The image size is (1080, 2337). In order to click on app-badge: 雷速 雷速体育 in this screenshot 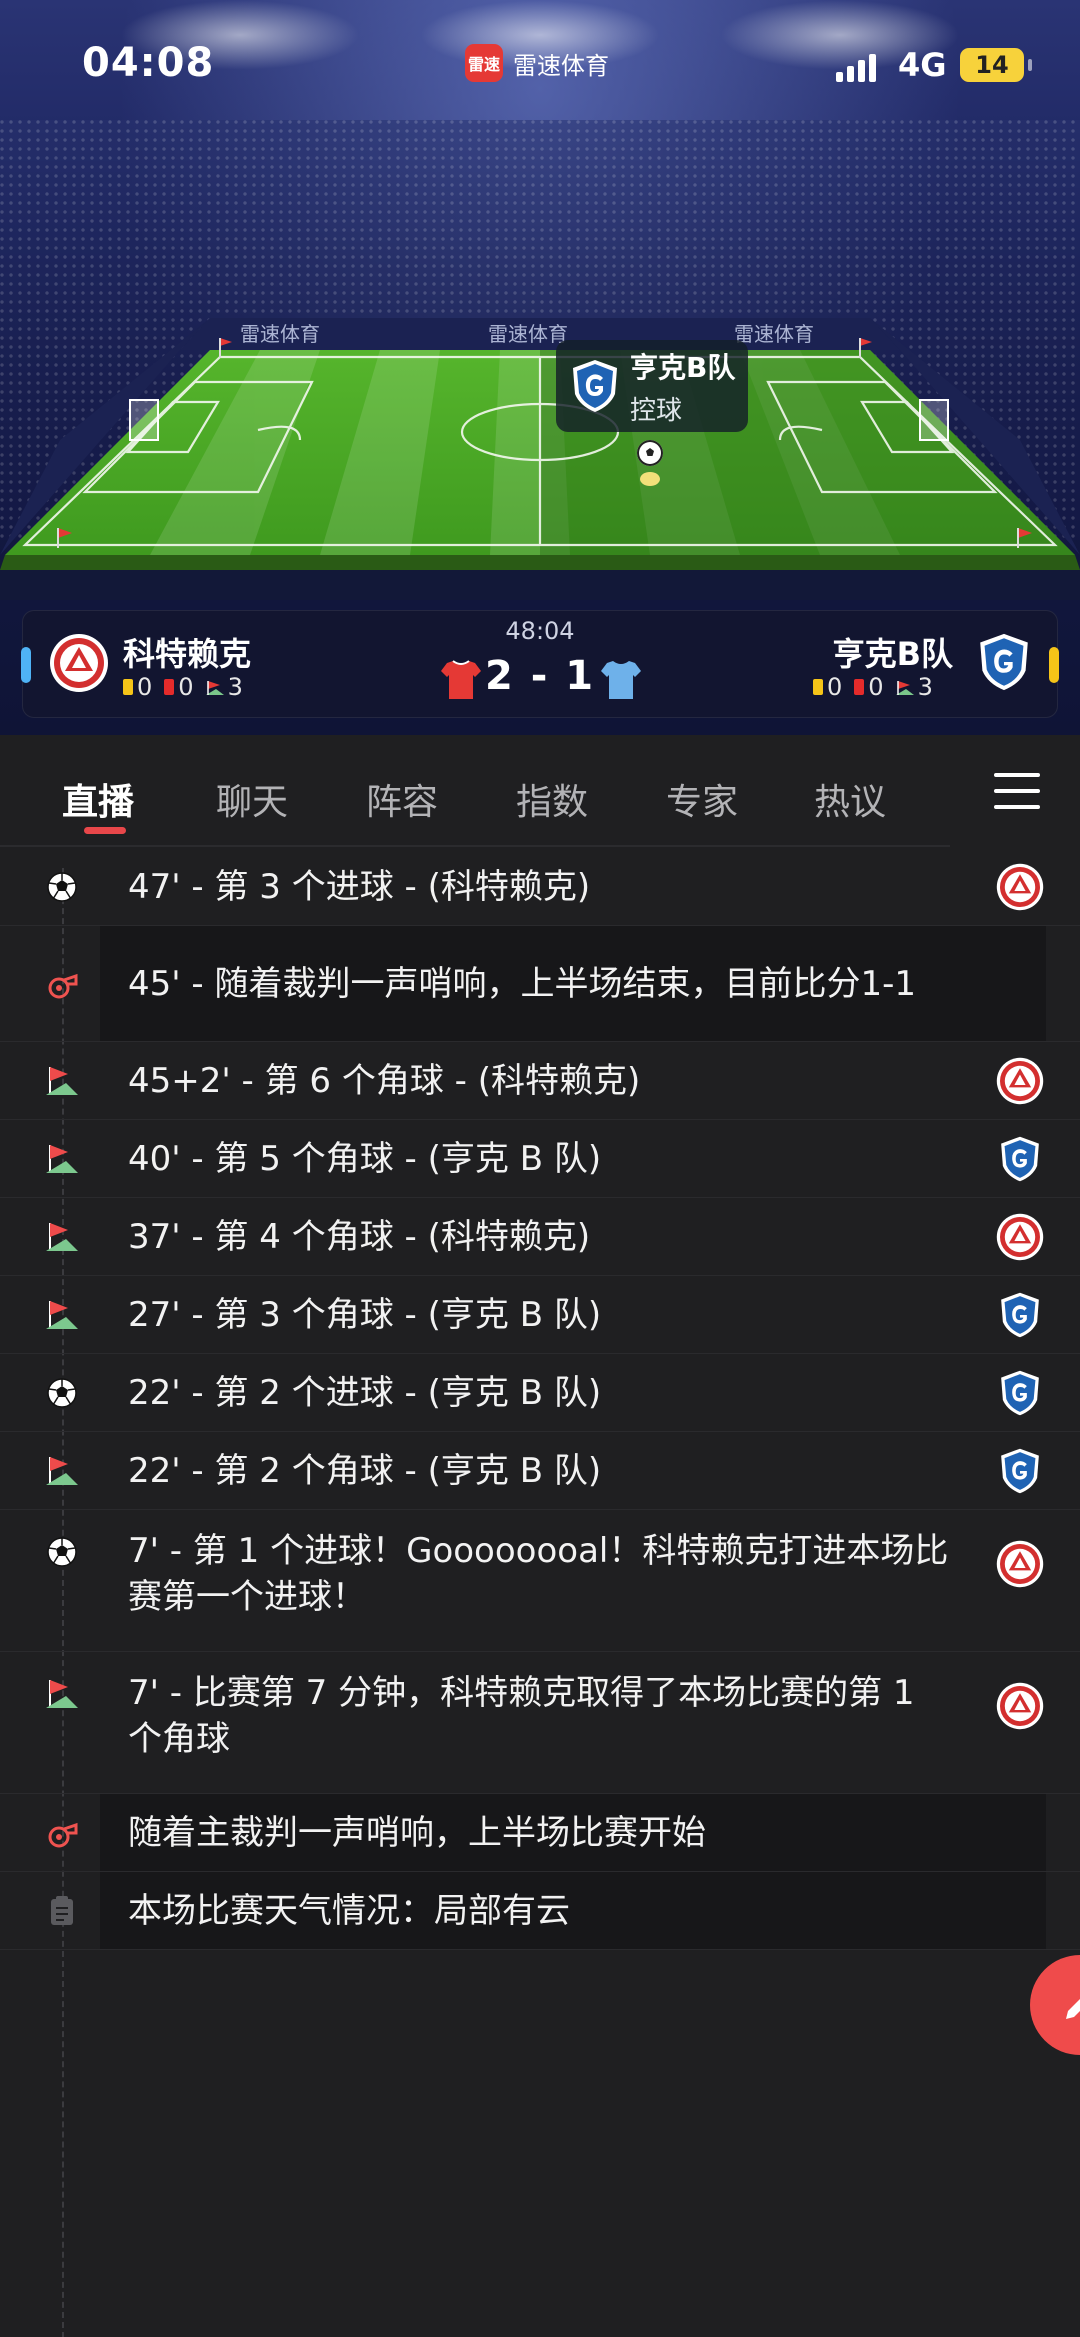, I will do `click(537, 63)`.